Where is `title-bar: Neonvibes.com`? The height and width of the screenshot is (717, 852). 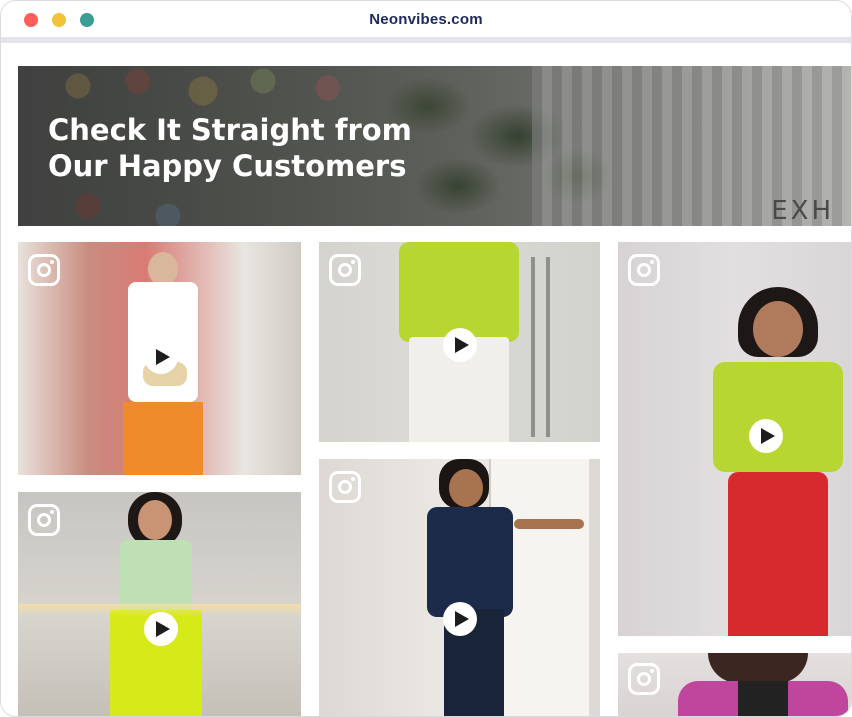
title-bar: Neonvibes.com is located at coordinates (426, 22).